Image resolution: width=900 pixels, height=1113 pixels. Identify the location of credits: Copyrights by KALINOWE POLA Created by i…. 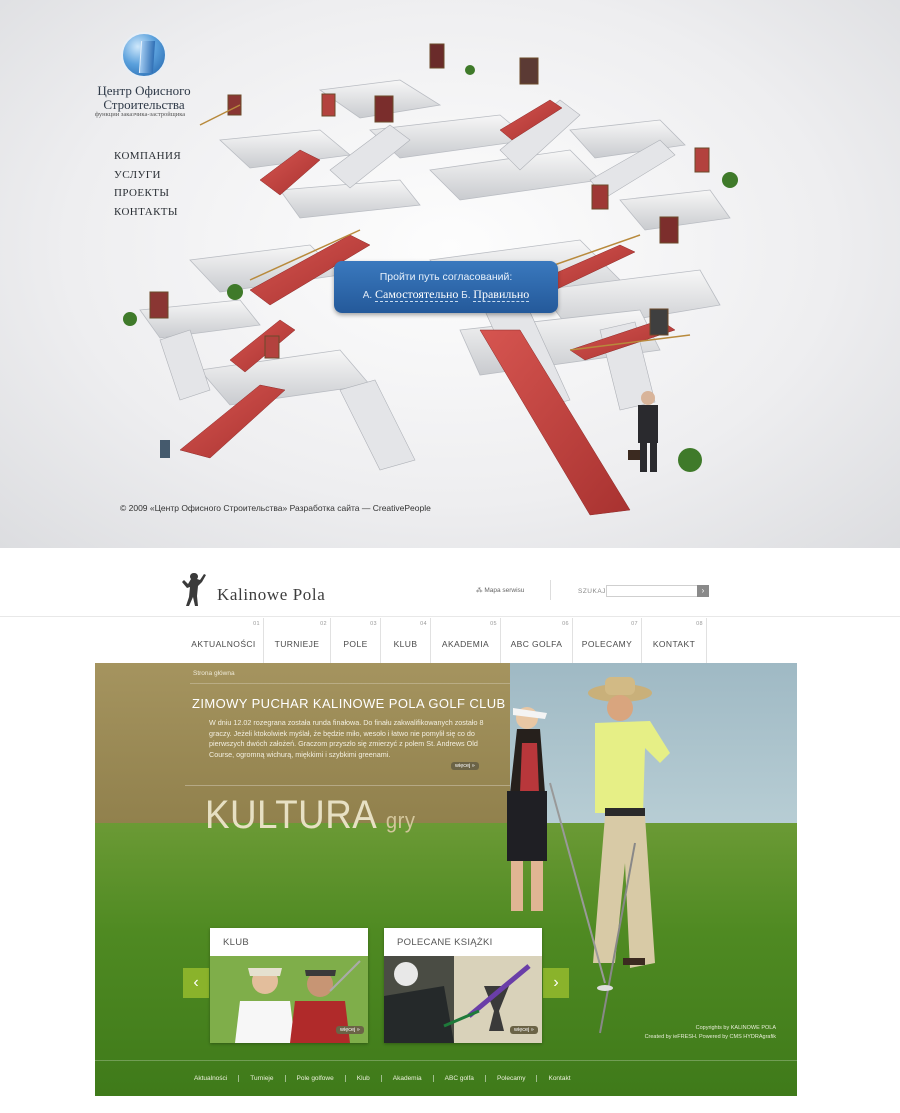
(681, 1033).